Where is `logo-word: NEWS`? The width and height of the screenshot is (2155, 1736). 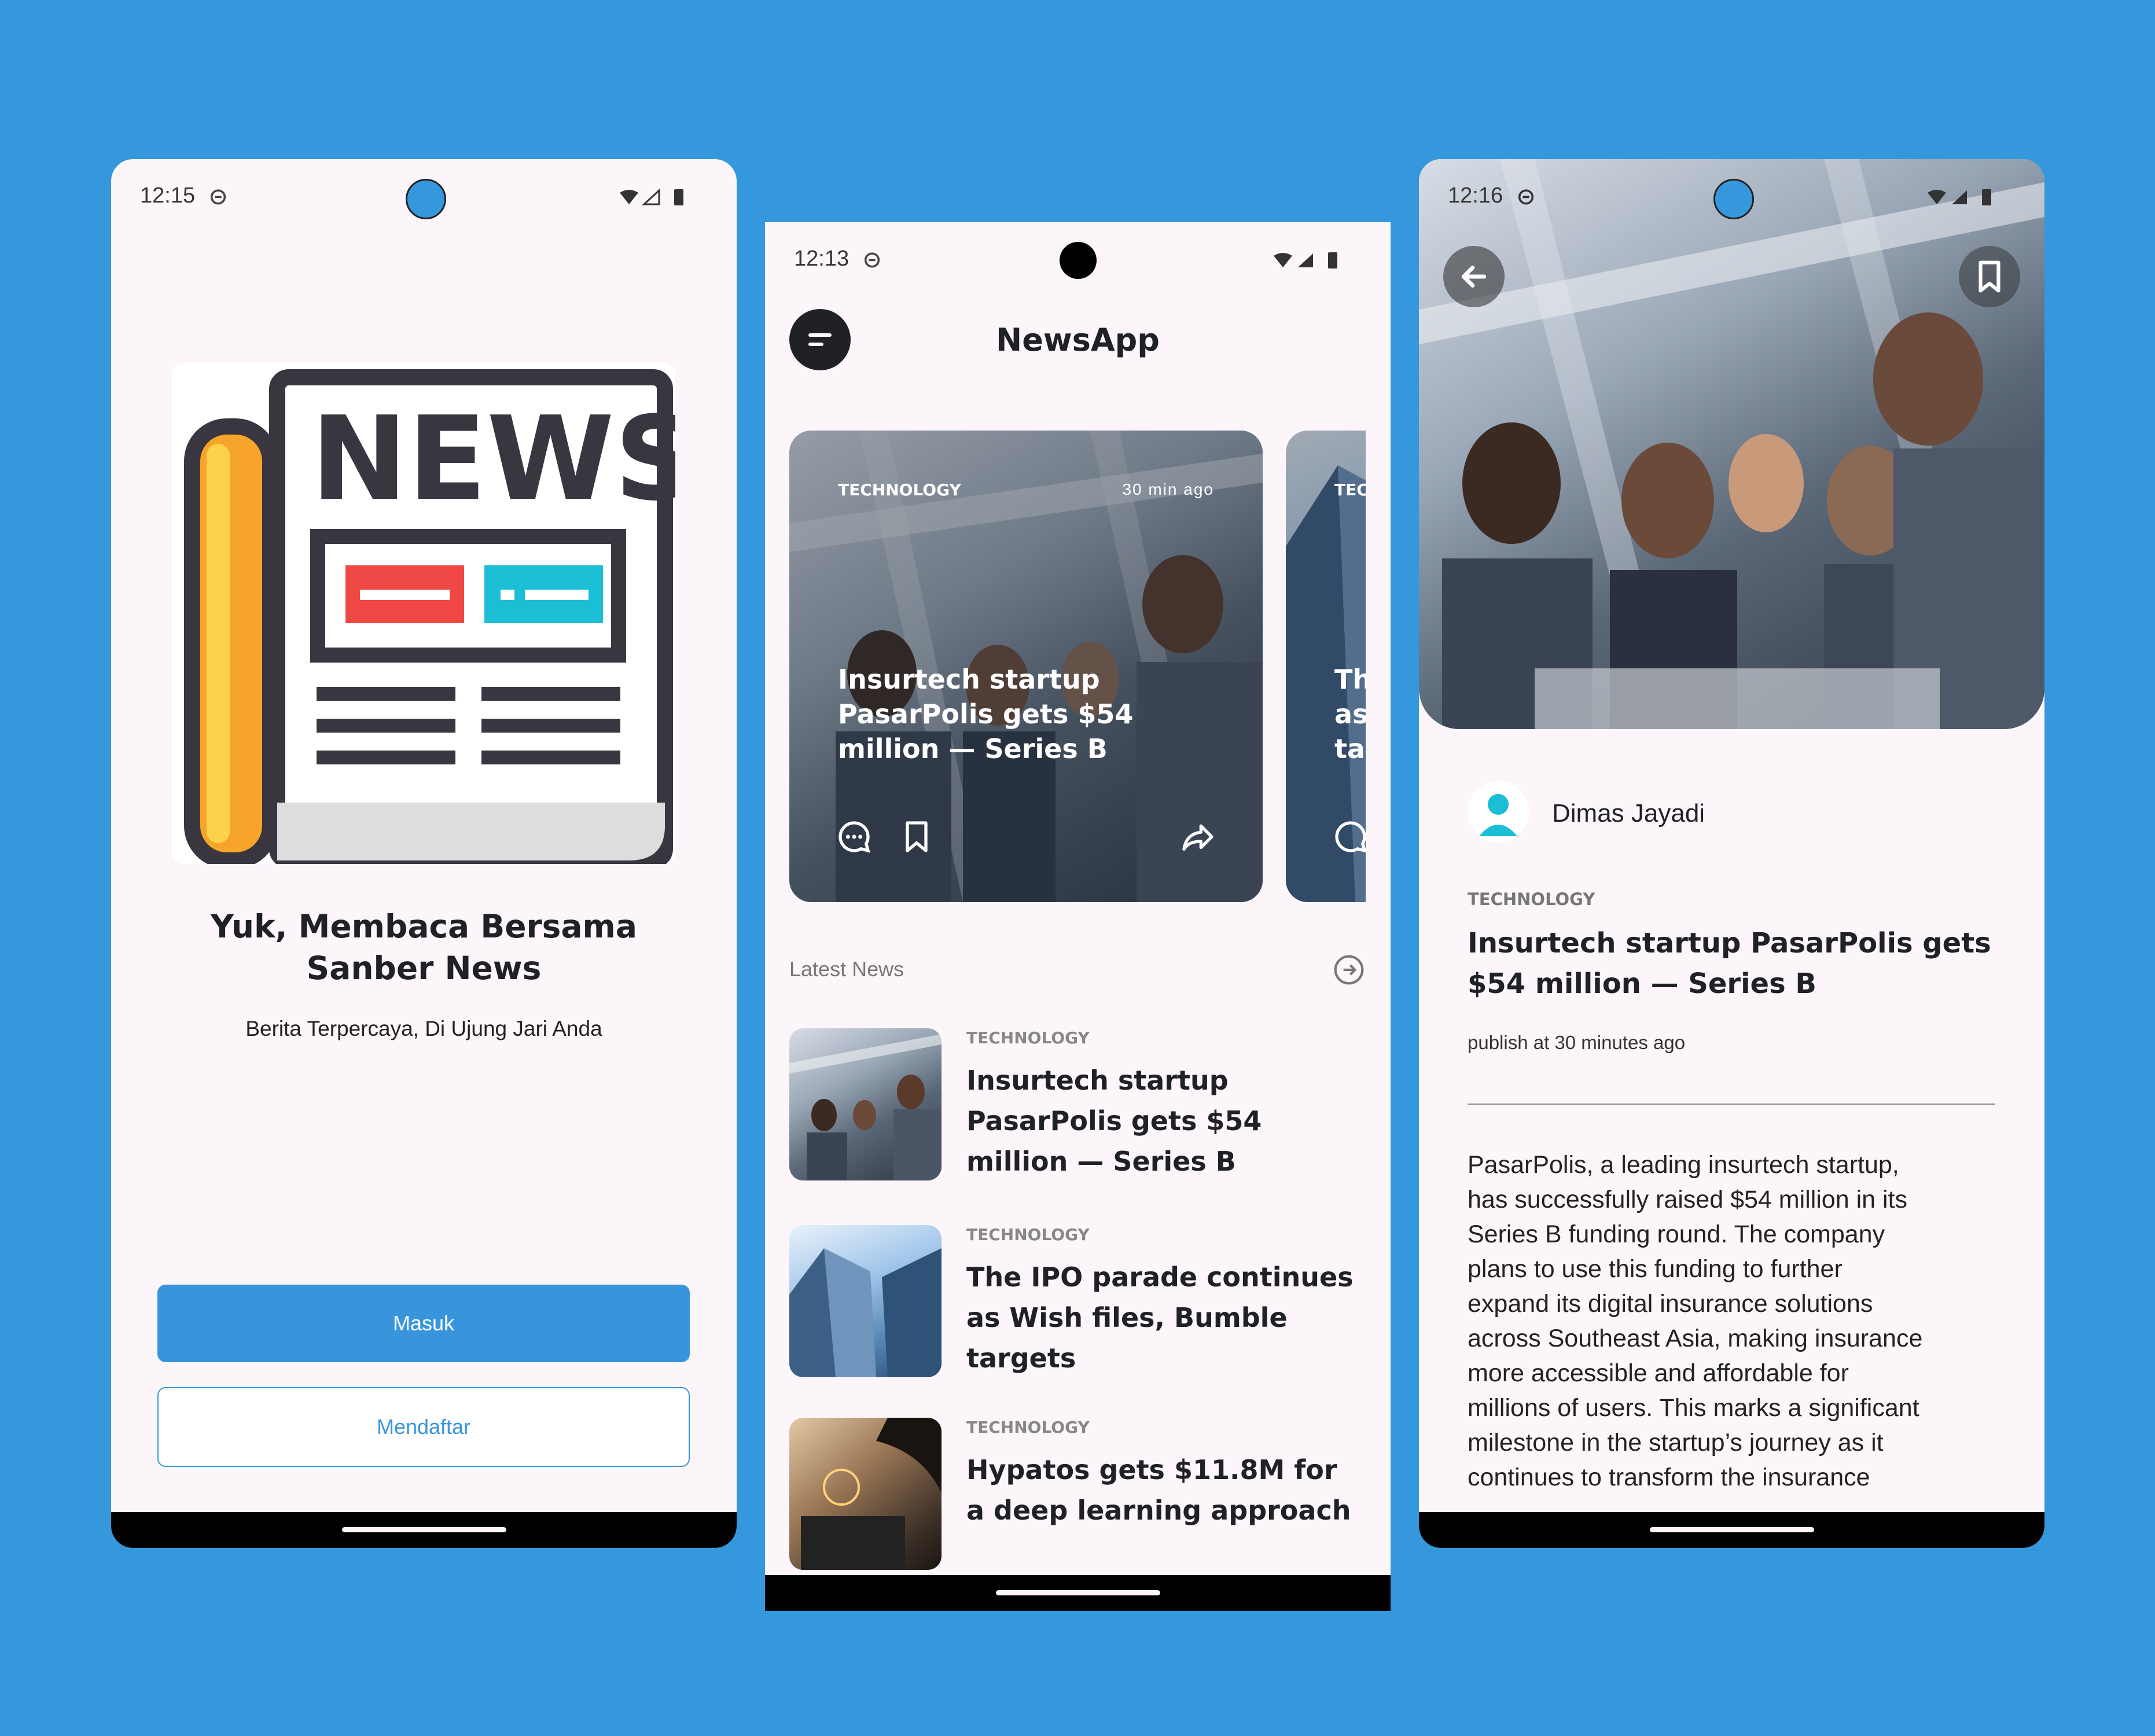 logo-word: NEWS is located at coordinates (493, 459).